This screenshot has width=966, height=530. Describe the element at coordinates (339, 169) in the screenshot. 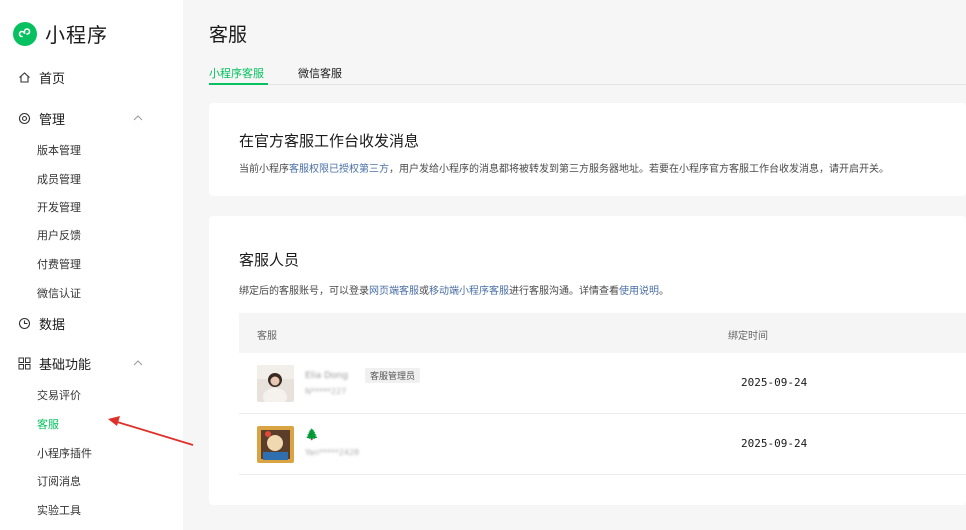

I see `authorized-third-party-link: 客服权限已授权第三方` at that location.